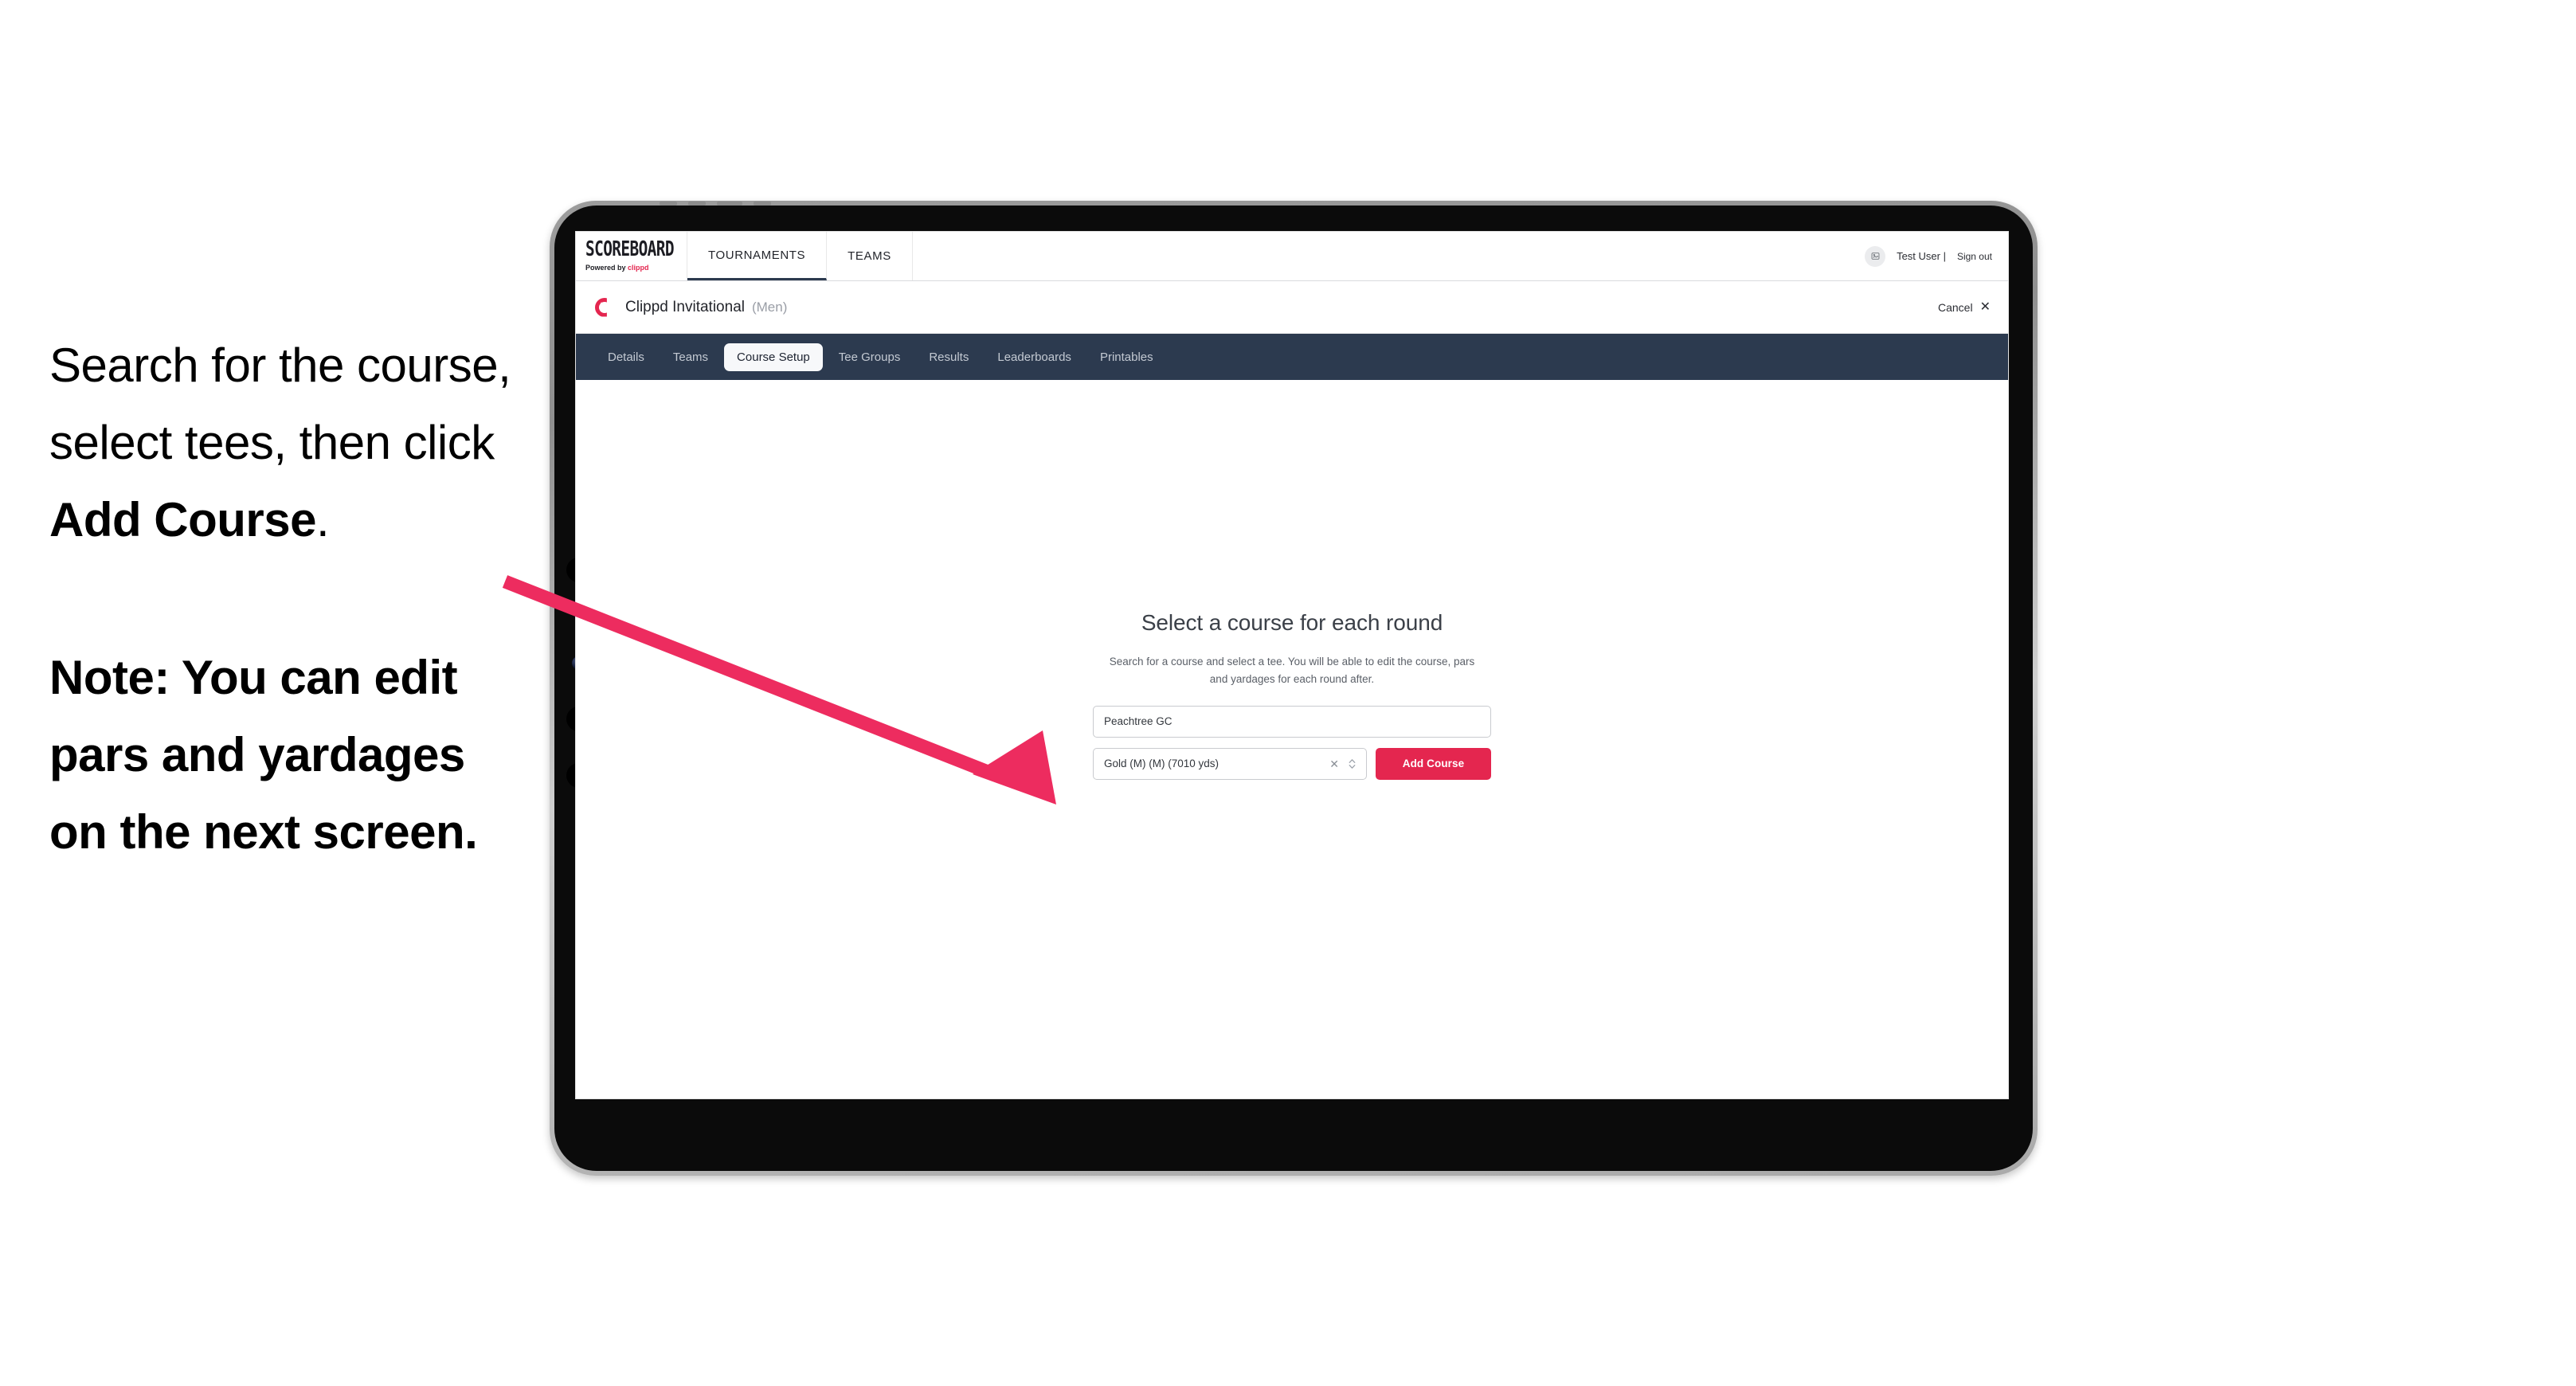 The width and height of the screenshot is (2576, 1386). Describe the element at coordinates (1352, 763) in the screenshot. I see `chevron-up-down-icon` at that location.